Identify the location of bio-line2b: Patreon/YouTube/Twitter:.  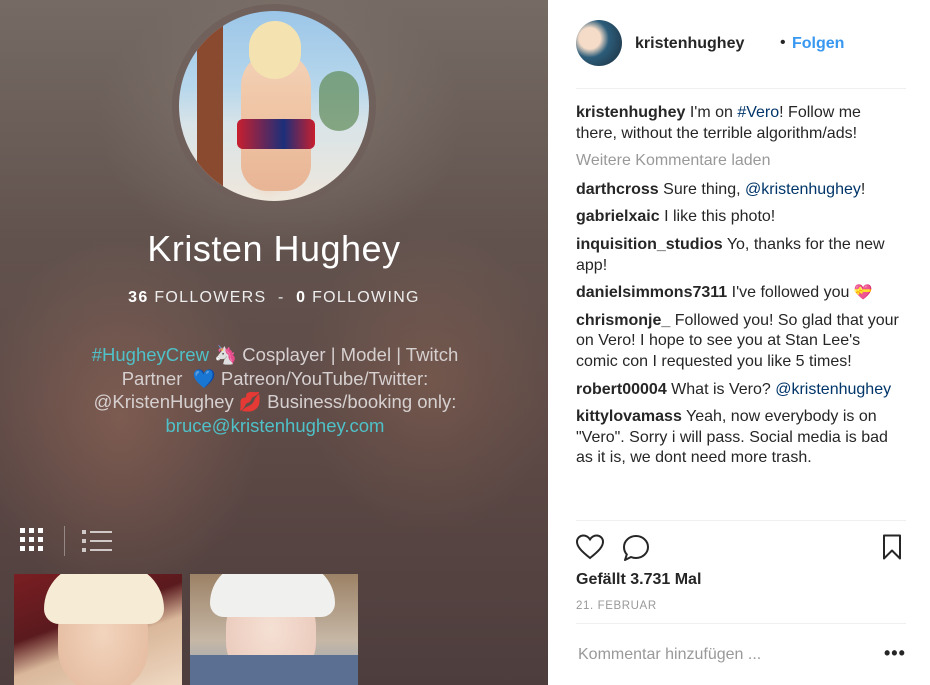
(324, 378).